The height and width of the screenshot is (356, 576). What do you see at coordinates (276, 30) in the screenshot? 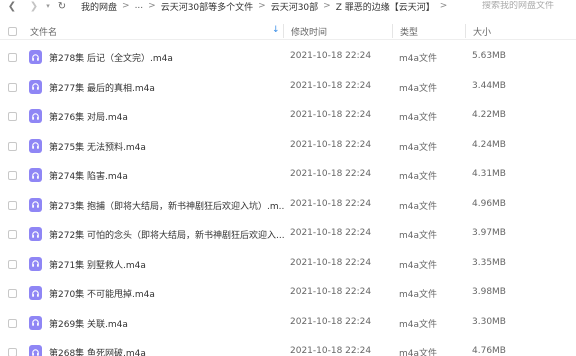
I see `sort-down-arrow-icon: ↓` at bounding box center [276, 30].